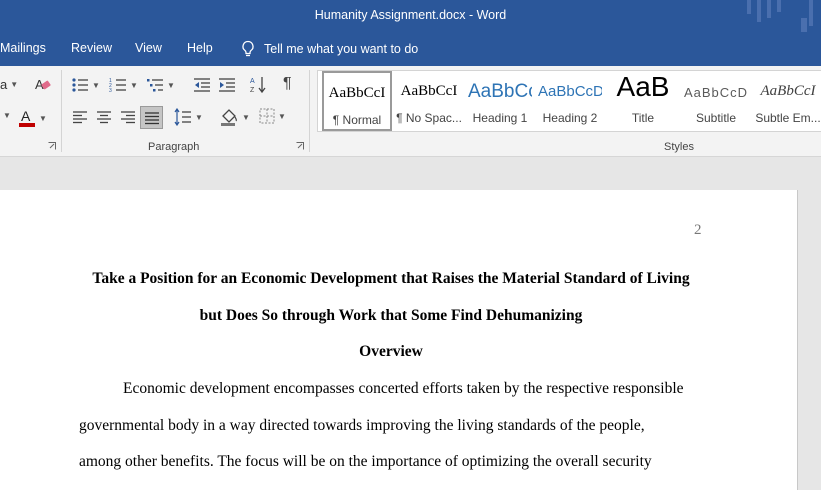 This screenshot has width=821, height=490. I want to click on style-preview: AaB, so click(643, 86).